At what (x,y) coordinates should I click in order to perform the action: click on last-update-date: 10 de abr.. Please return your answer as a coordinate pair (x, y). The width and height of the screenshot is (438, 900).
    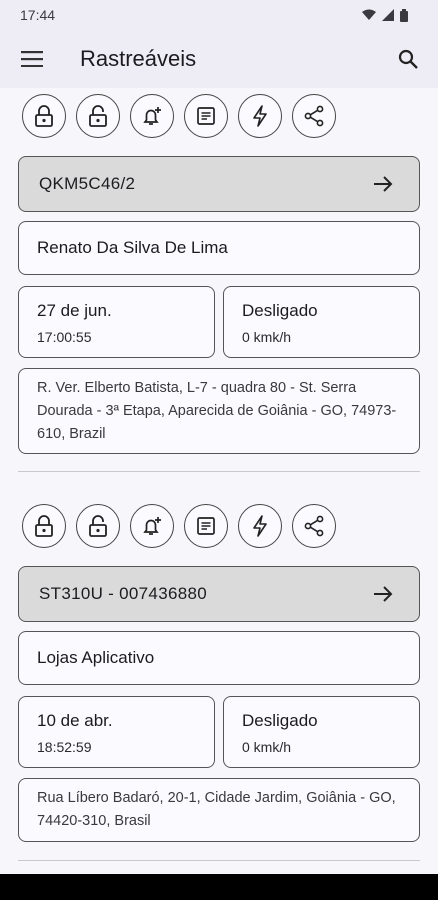
    Looking at the image, I should click on (75, 720).